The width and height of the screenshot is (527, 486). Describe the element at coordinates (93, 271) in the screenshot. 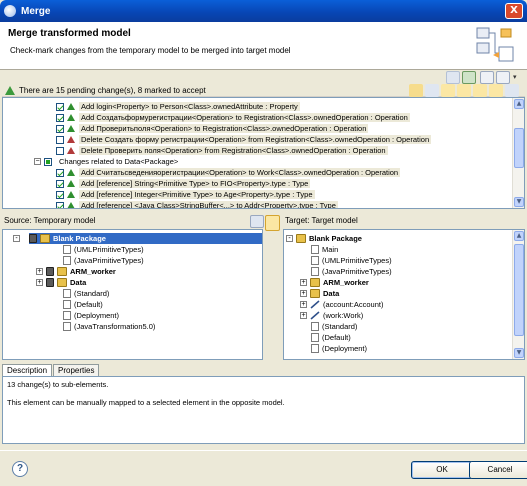

I see `tree-item-label: ARM_worker` at that location.